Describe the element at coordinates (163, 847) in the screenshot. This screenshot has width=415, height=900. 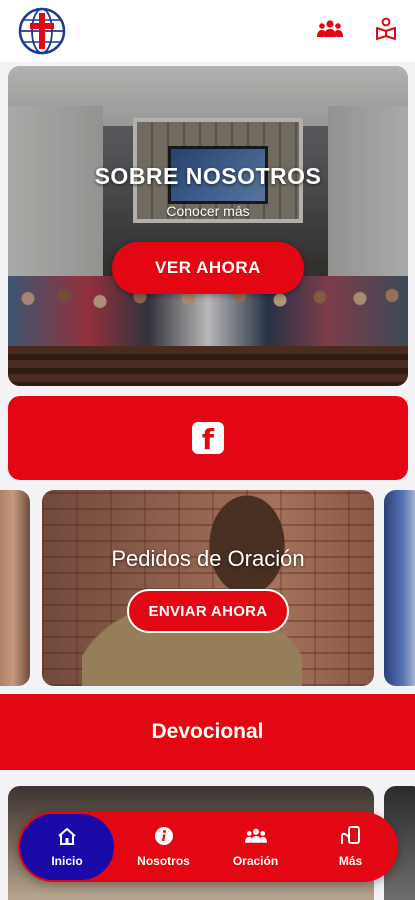
I see `nav-item-nosotros: Nosotros` at that location.